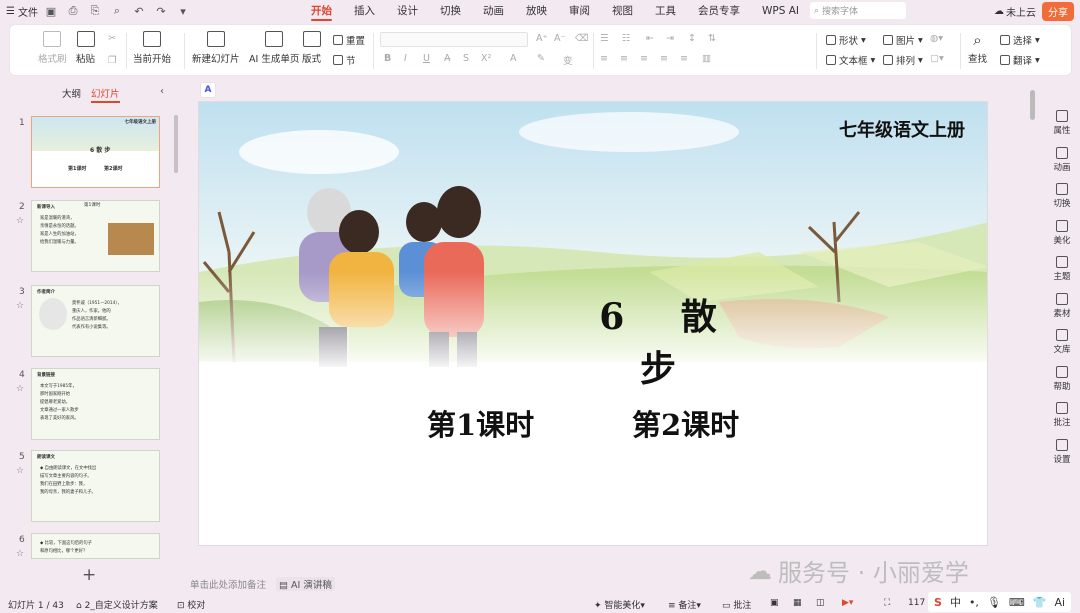 The image size is (1080, 613). I want to click on rightbar-item-9: 设置, so click(1062, 451).